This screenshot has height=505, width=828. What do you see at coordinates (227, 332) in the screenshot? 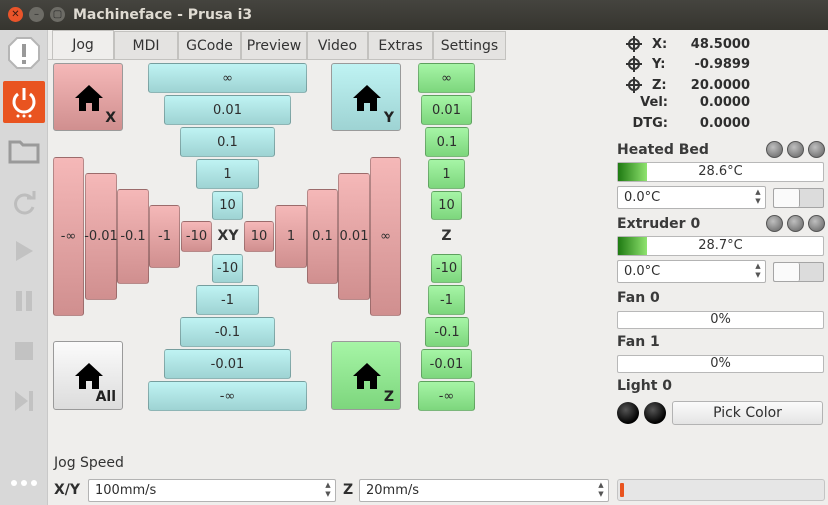
I see `jog-y-minus-0.1: -0.1` at bounding box center [227, 332].